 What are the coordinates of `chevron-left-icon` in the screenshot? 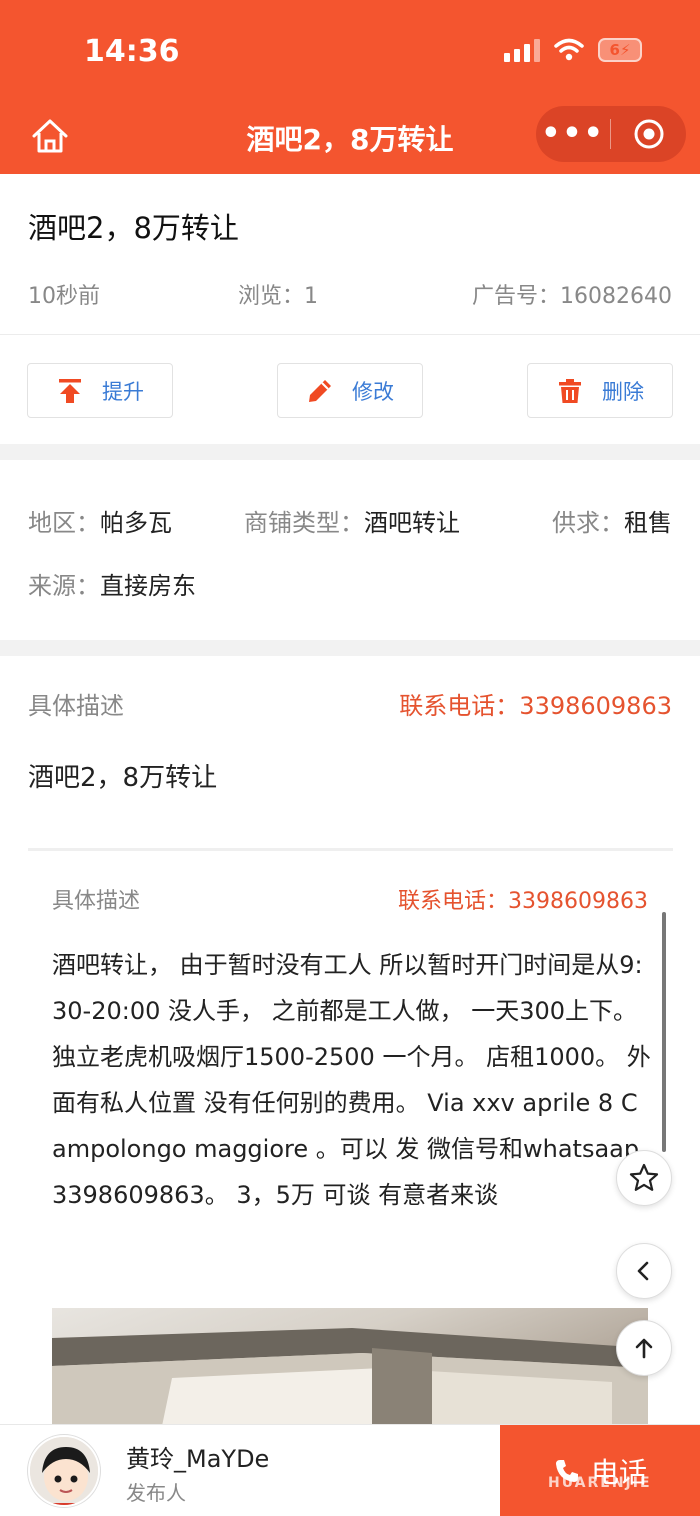 It's located at (643, 1271).